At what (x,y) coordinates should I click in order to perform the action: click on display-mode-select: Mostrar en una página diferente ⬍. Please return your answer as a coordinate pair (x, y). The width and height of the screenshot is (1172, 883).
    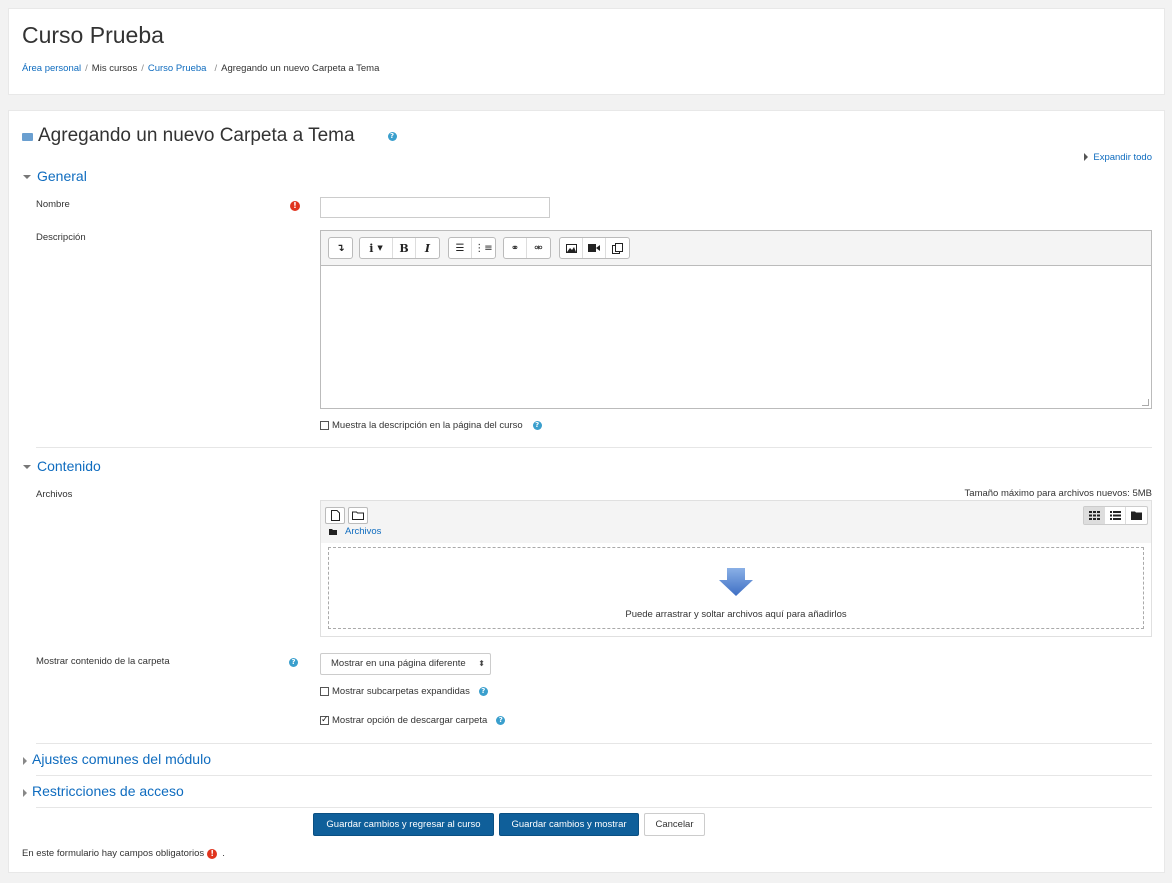
    Looking at the image, I should click on (405, 664).